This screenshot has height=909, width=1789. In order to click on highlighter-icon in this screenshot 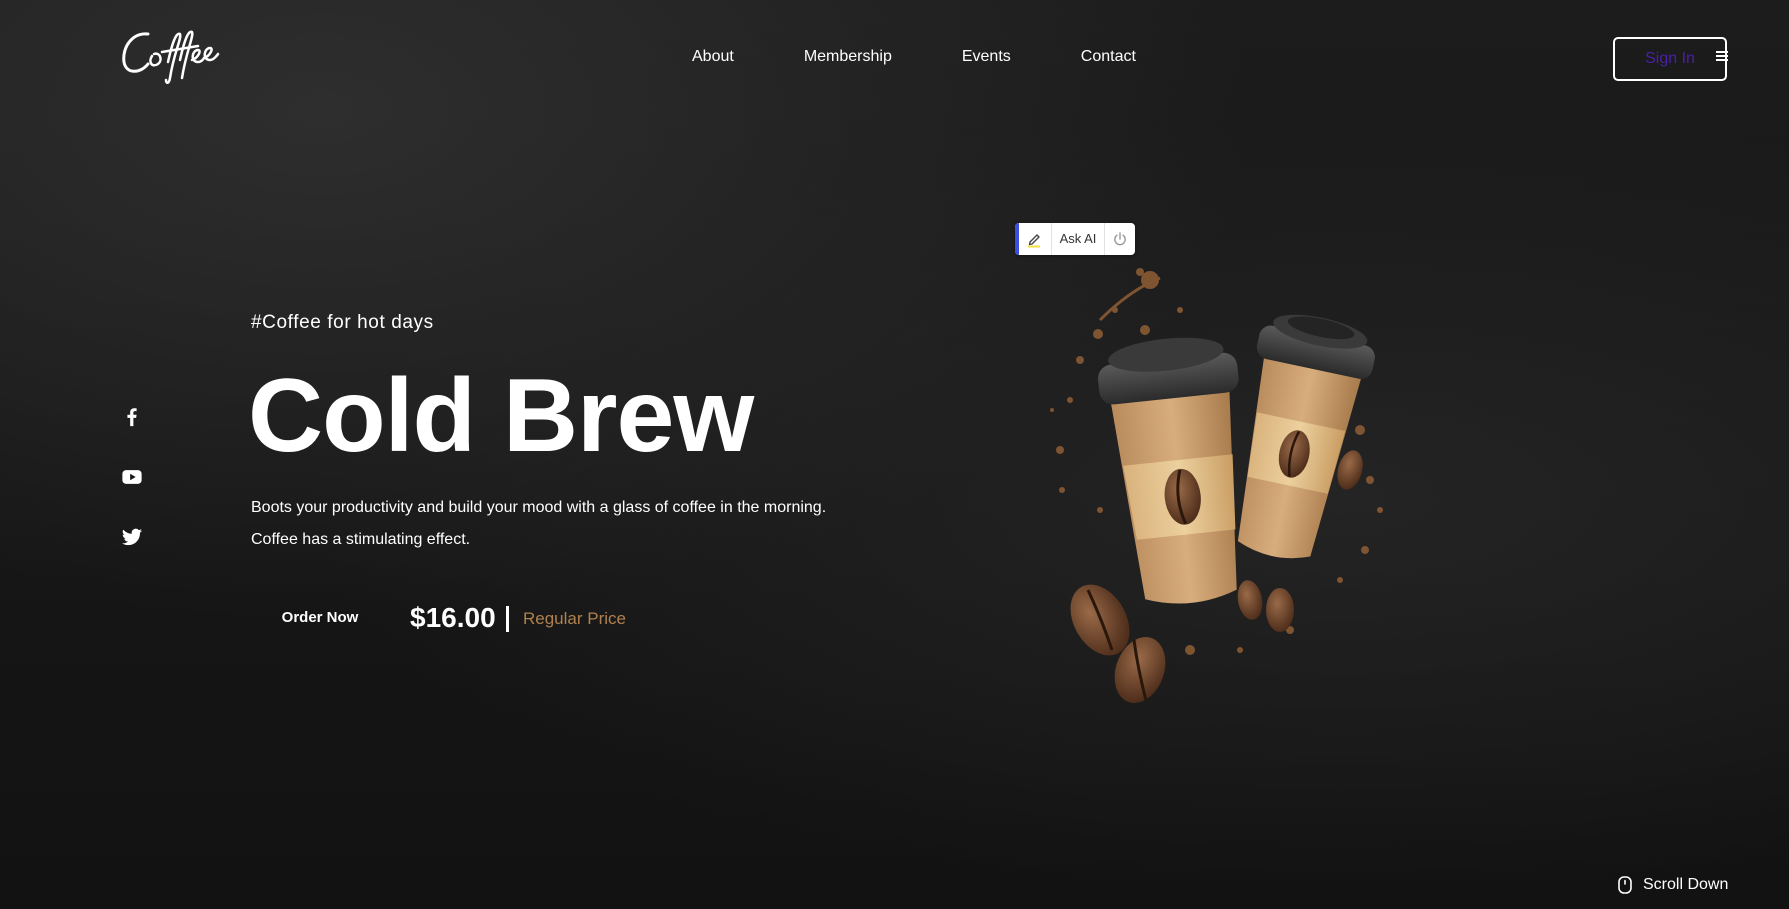, I will do `click(1034, 241)`.